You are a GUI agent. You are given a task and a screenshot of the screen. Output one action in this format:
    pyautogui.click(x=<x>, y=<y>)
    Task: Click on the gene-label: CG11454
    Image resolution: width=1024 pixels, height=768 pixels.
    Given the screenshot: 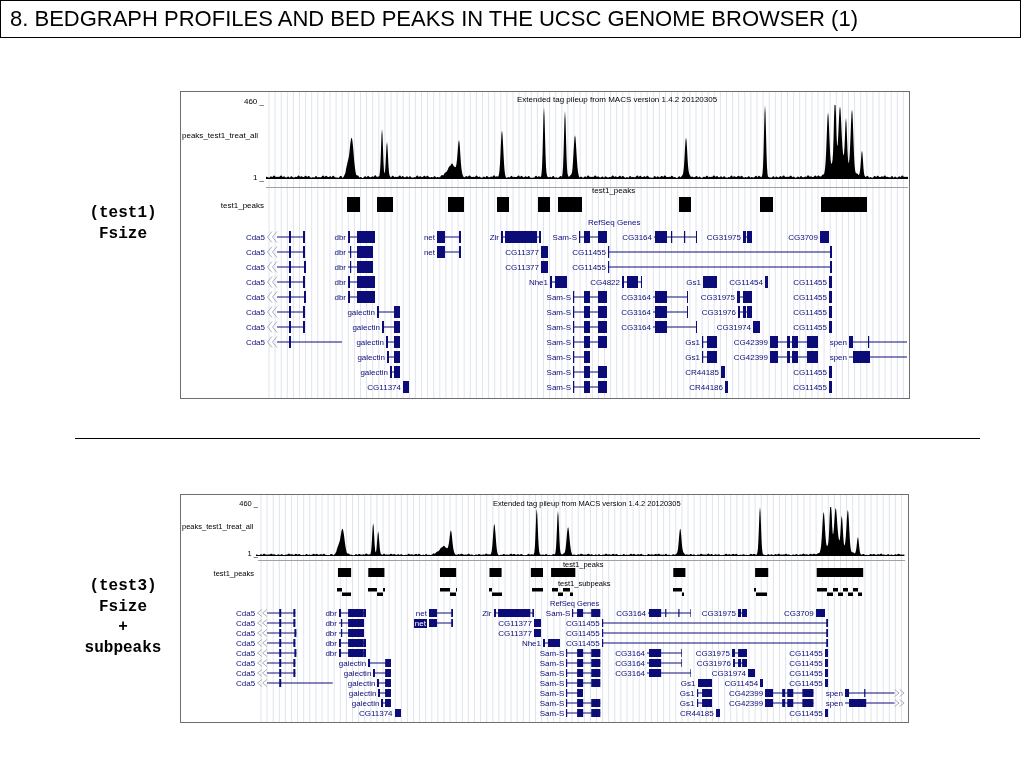 What is the action you would take?
    pyautogui.click(x=746, y=282)
    